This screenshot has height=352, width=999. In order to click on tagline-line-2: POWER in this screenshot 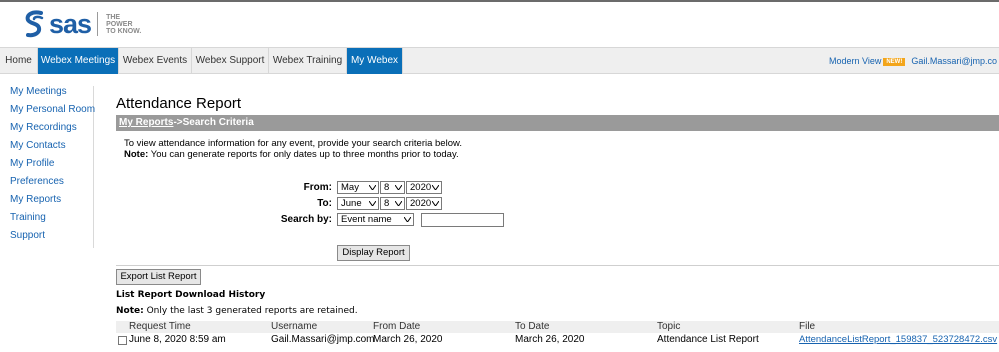, I will do `click(119, 24)`.